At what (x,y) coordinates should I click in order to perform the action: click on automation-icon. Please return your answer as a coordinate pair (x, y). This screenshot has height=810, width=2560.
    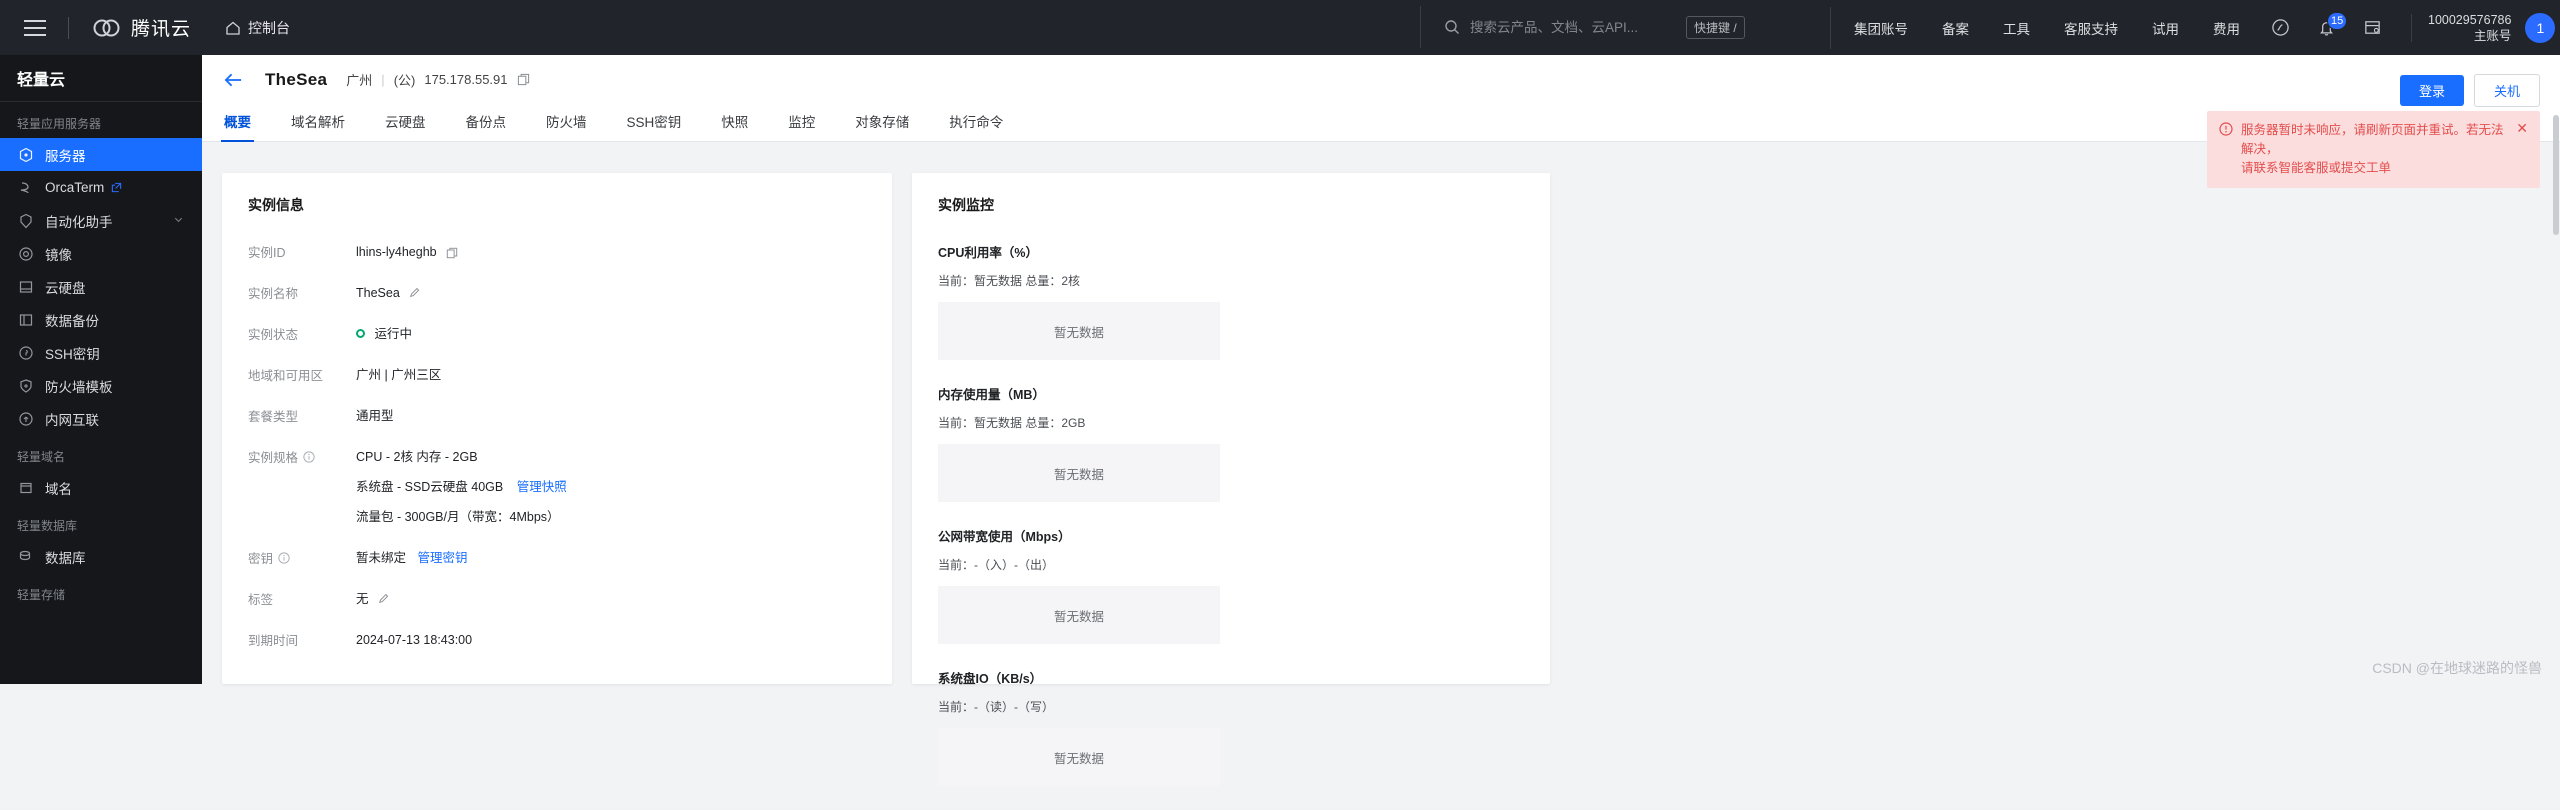
    Looking at the image, I should click on (25, 220).